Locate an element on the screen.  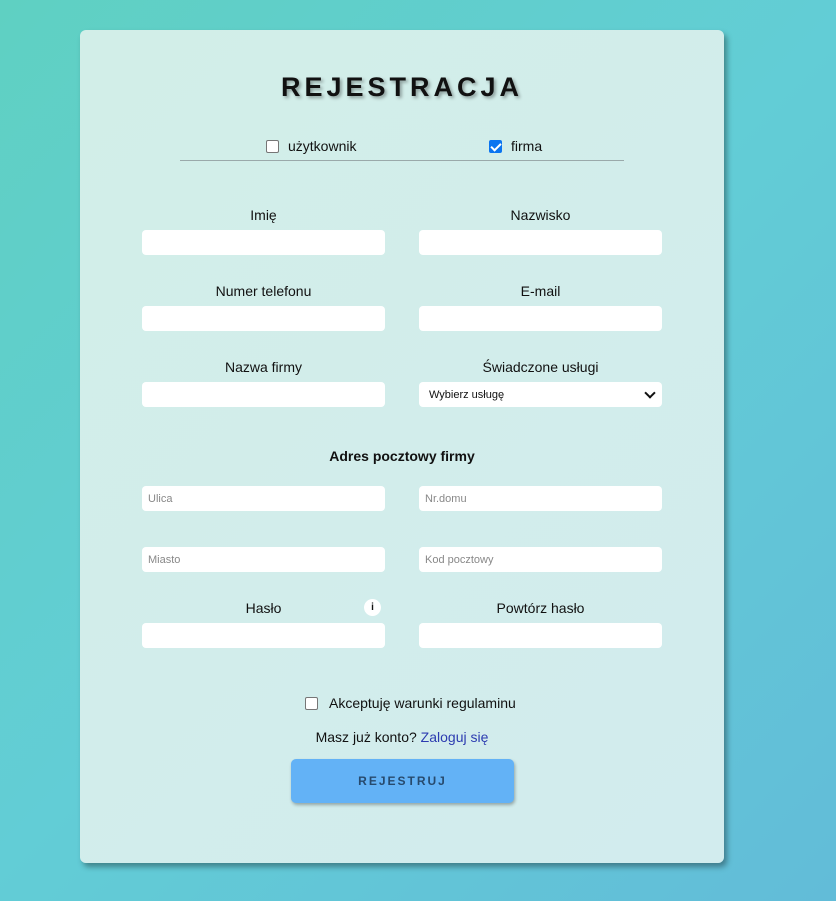
last-name-input is located at coordinates (540, 242).